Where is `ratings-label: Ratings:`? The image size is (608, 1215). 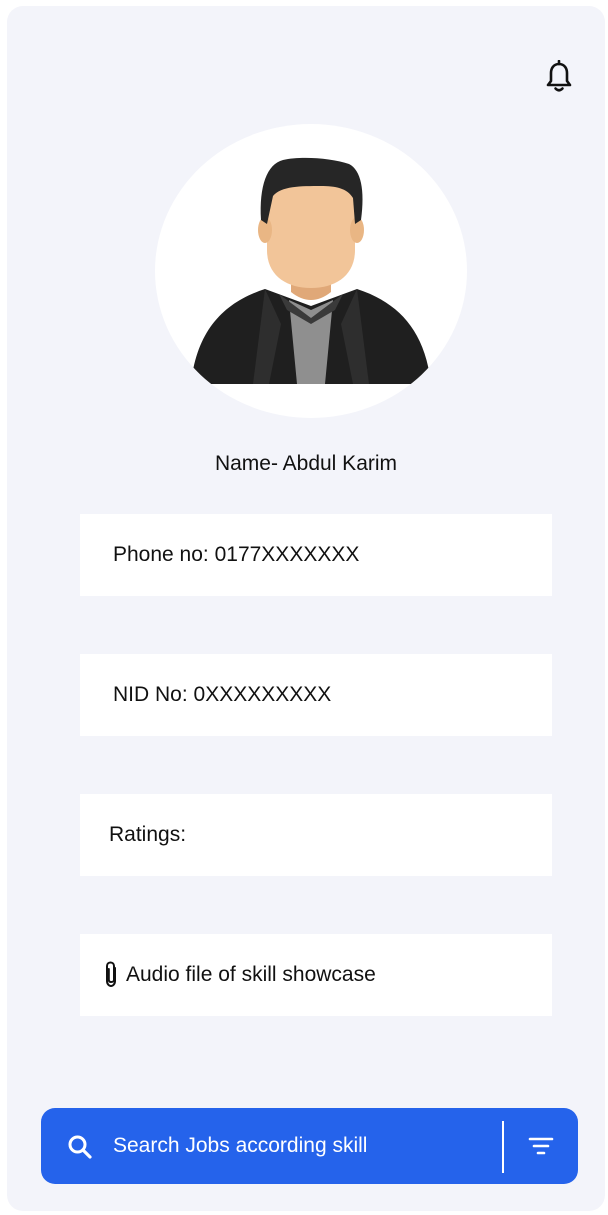 ratings-label: Ratings: is located at coordinates (148, 834).